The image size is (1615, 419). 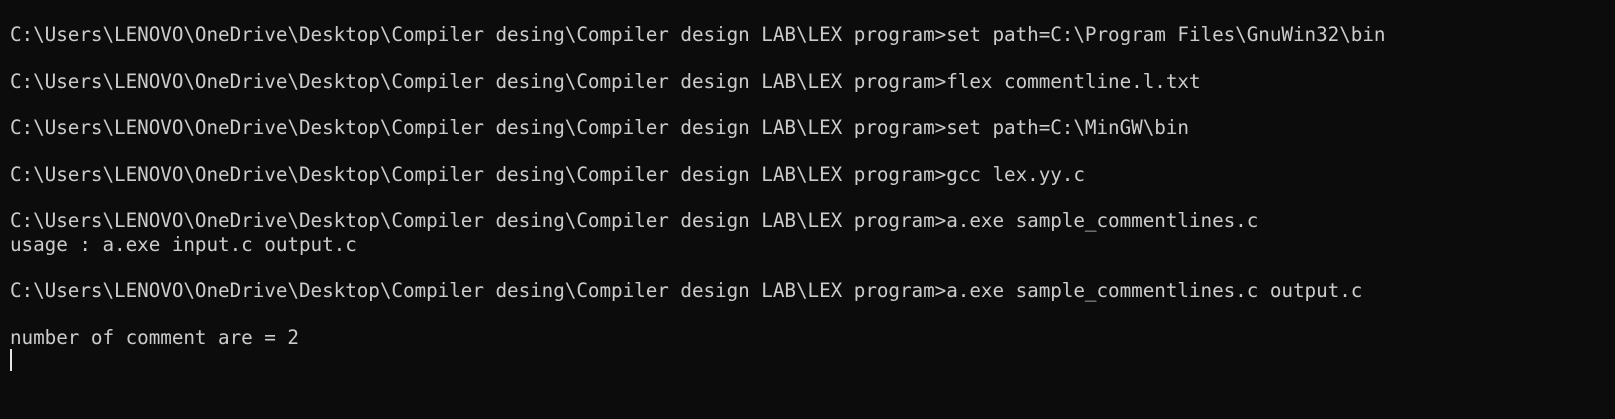 What do you see at coordinates (183, 244) in the screenshot?
I see `terminal-line-output: usage : a.exe input.c output.c` at bounding box center [183, 244].